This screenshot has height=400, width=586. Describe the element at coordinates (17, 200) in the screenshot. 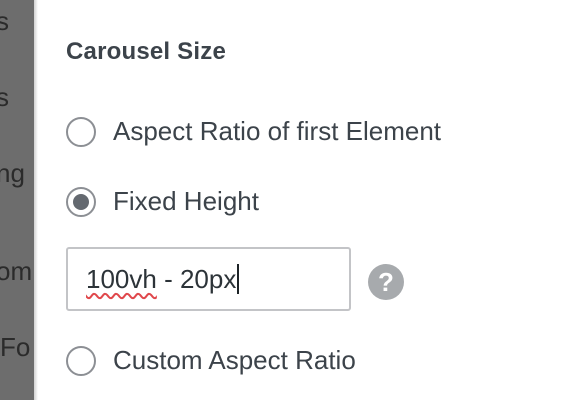

I see `dimmed-background-page: s s ng om Fo` at that location.